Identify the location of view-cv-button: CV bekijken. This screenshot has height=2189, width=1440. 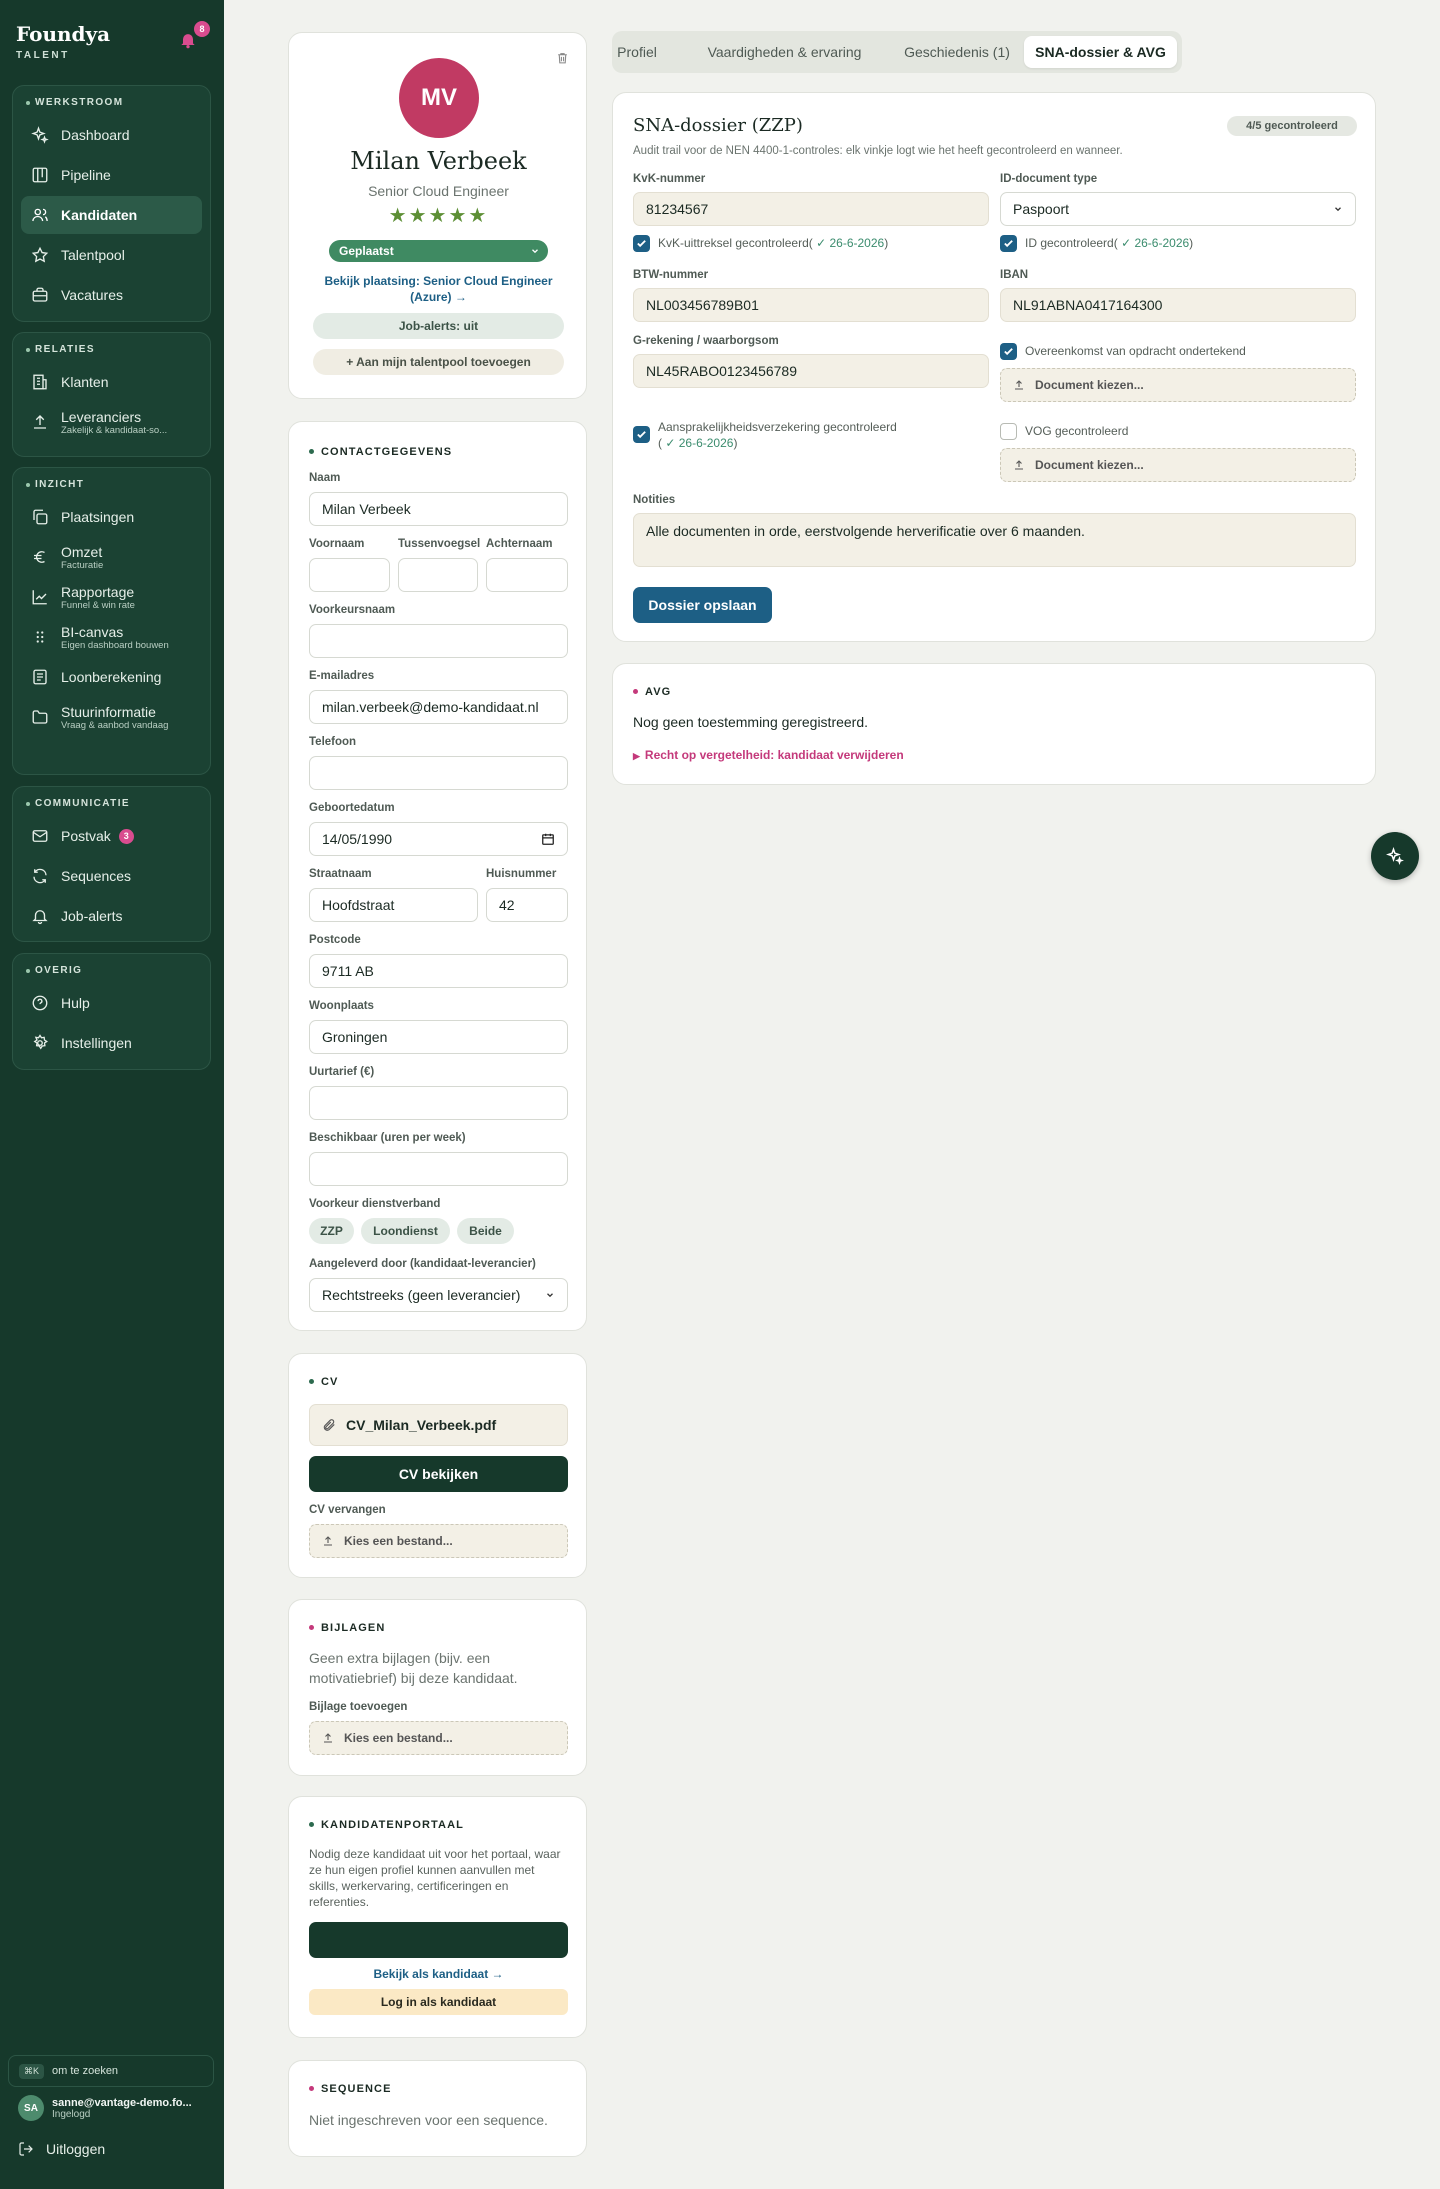
(438, 1474).